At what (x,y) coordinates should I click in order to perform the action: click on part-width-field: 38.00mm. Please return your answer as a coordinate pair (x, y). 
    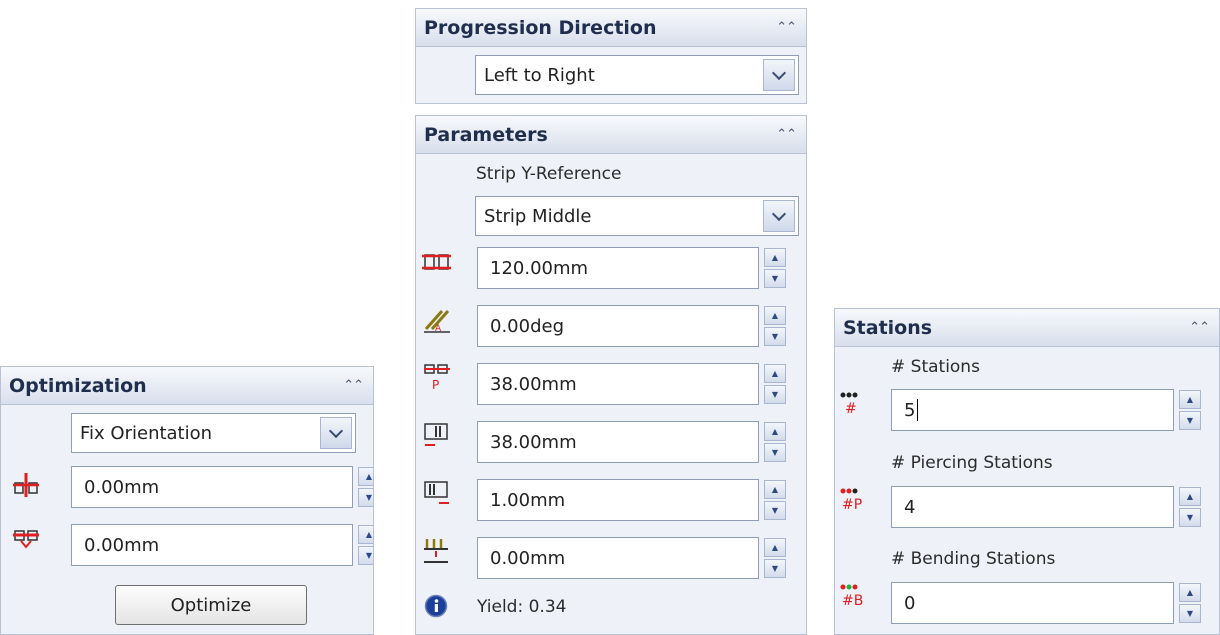
    Looking at the image, I should click on (618, 442).